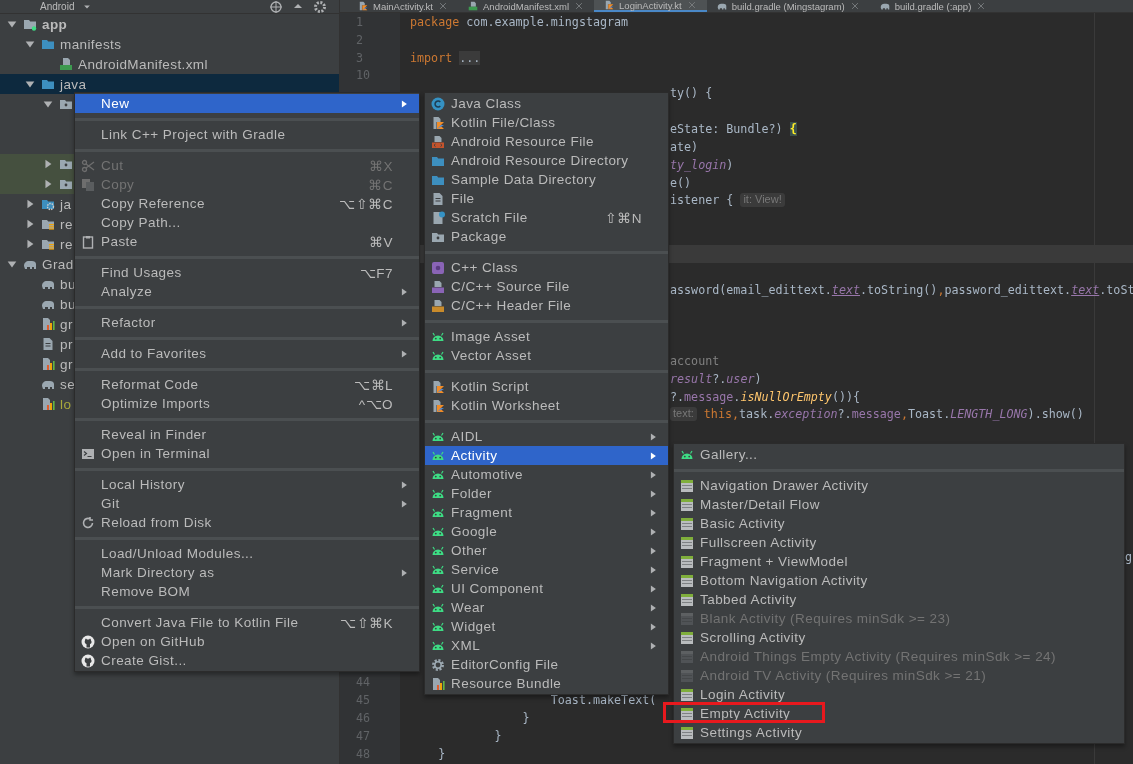  What do you see at coordinates (366, 203) in the screenshot?
I see `shortcut-text: ⌥⇧⌘C` at bounding box center [366, 203].